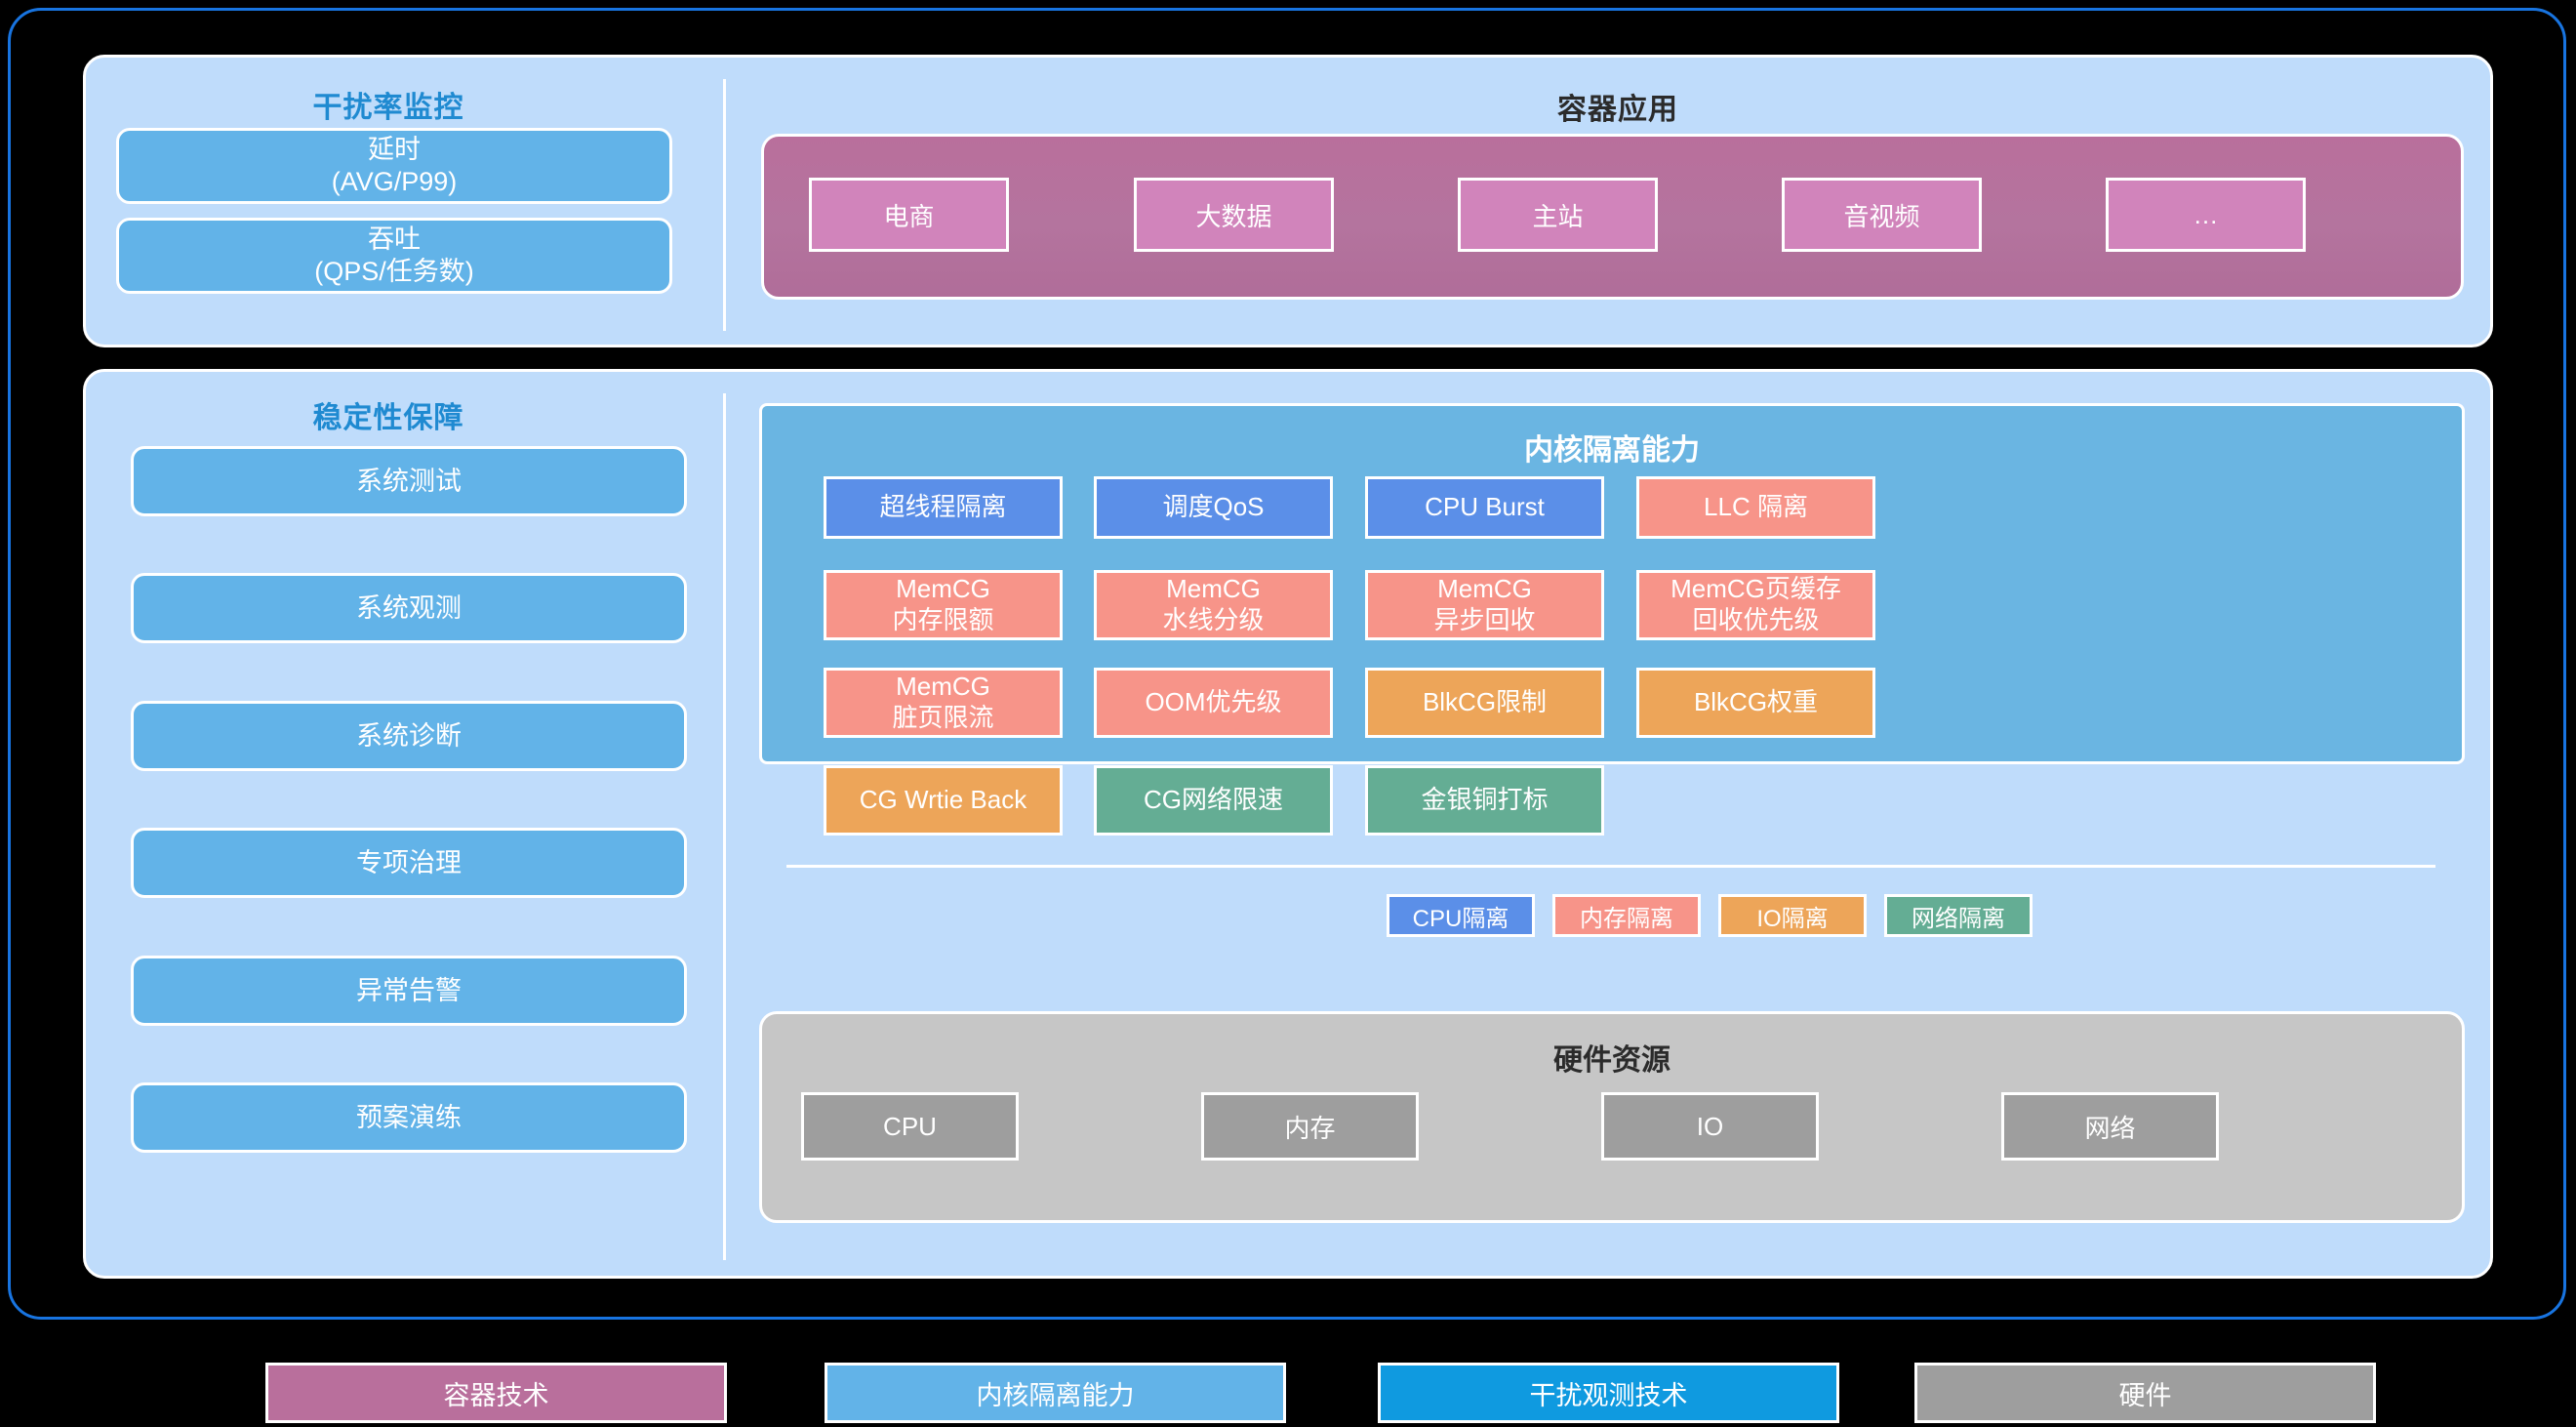  I want to click on kernel-legend-memory: 内存隔离, so click(1626, 916).